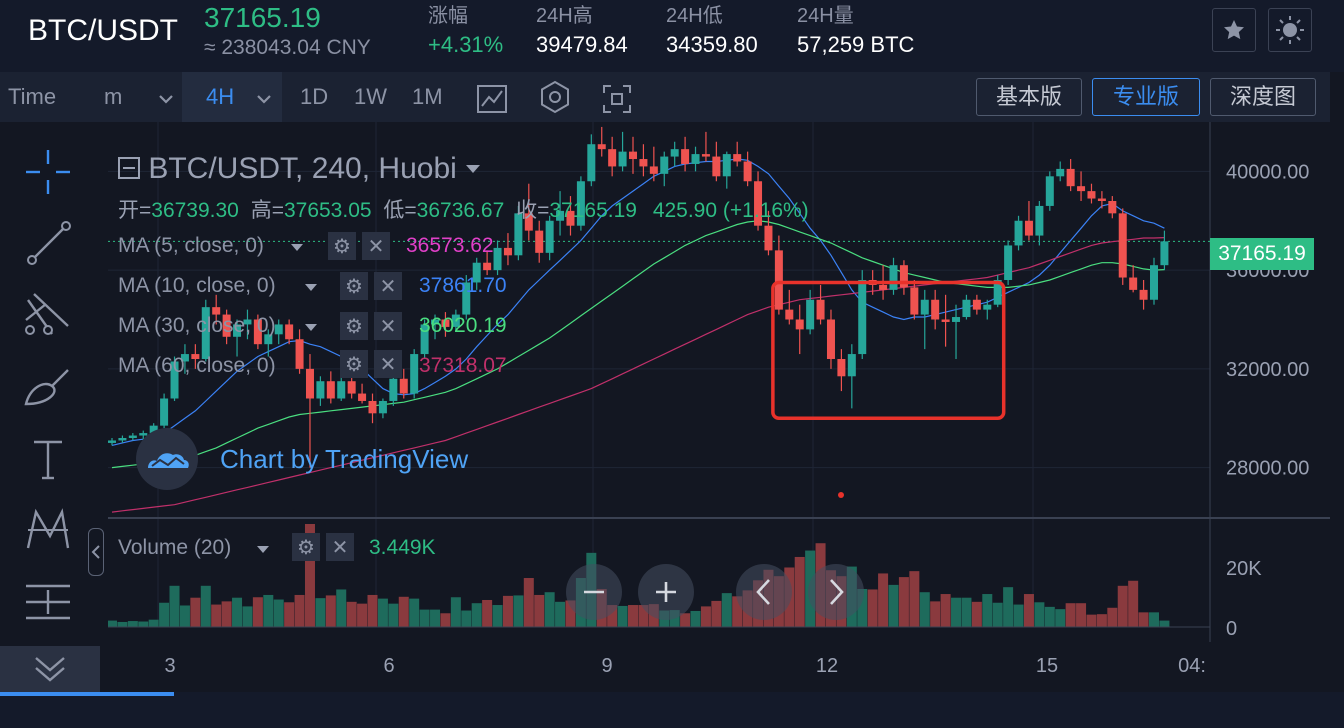 The height and width of the screenshot is (728, 1344). Describe the element at coordinates (48, 460) in the screenshot. I see `text-tool` at that location.